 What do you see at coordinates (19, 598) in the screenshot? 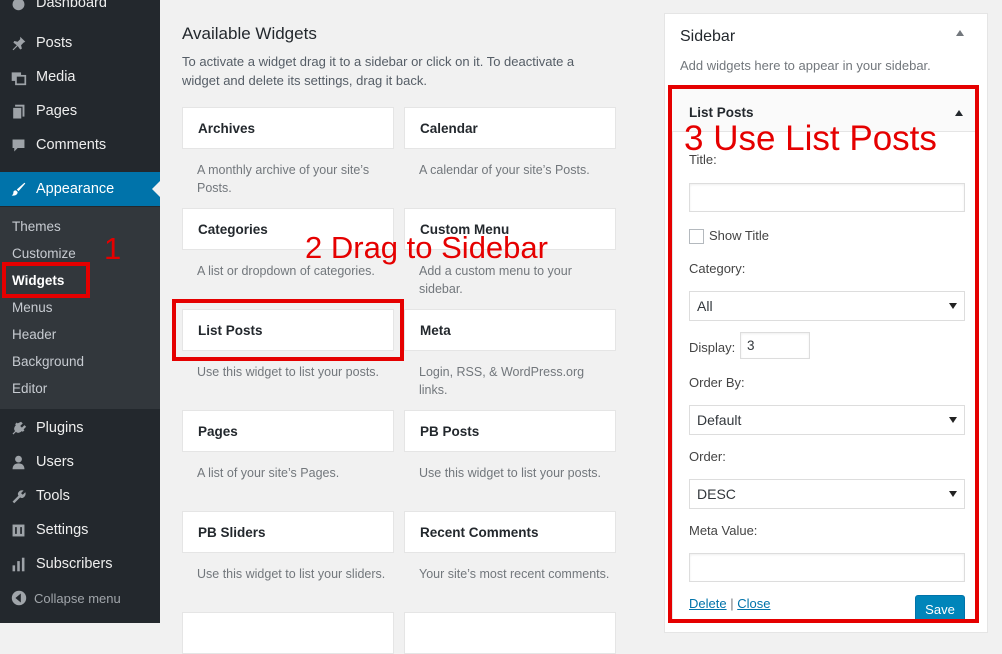
I see `collapse-arrow-icon` at bounding box center [19, 598].